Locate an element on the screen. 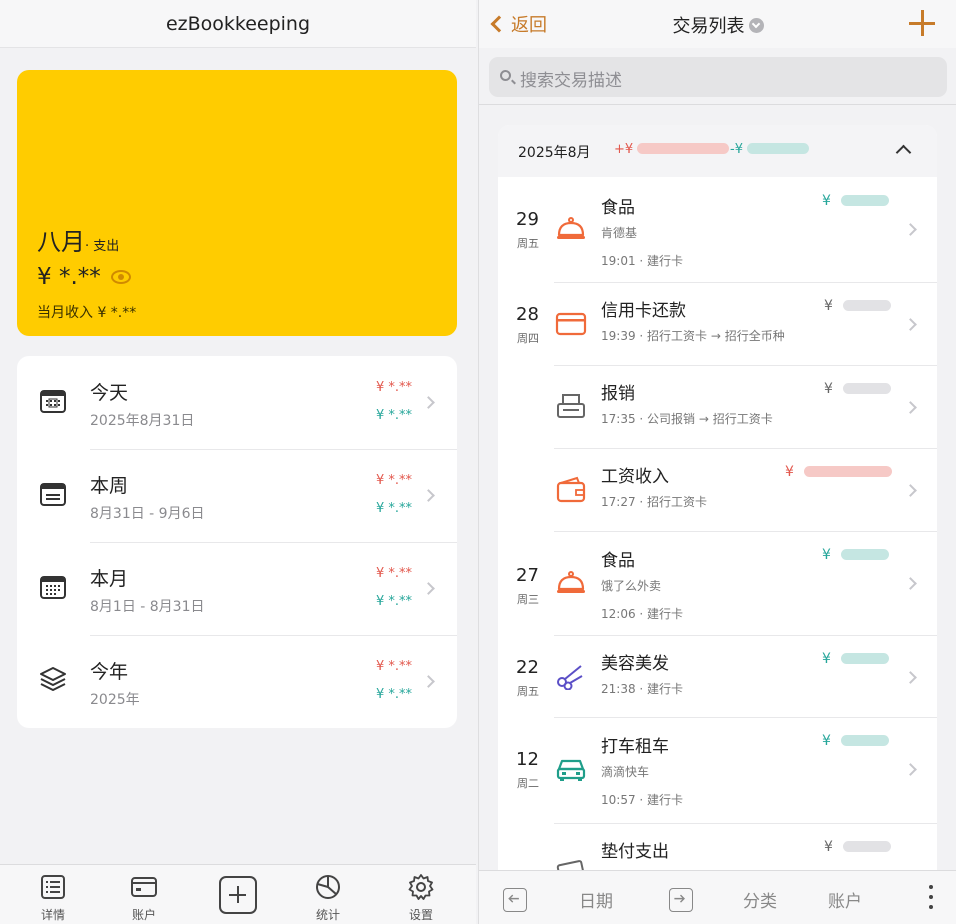  transaction-item: 工资收入 17:27 · 招行工资卡 ¥ is located at coordinates (717, 489).